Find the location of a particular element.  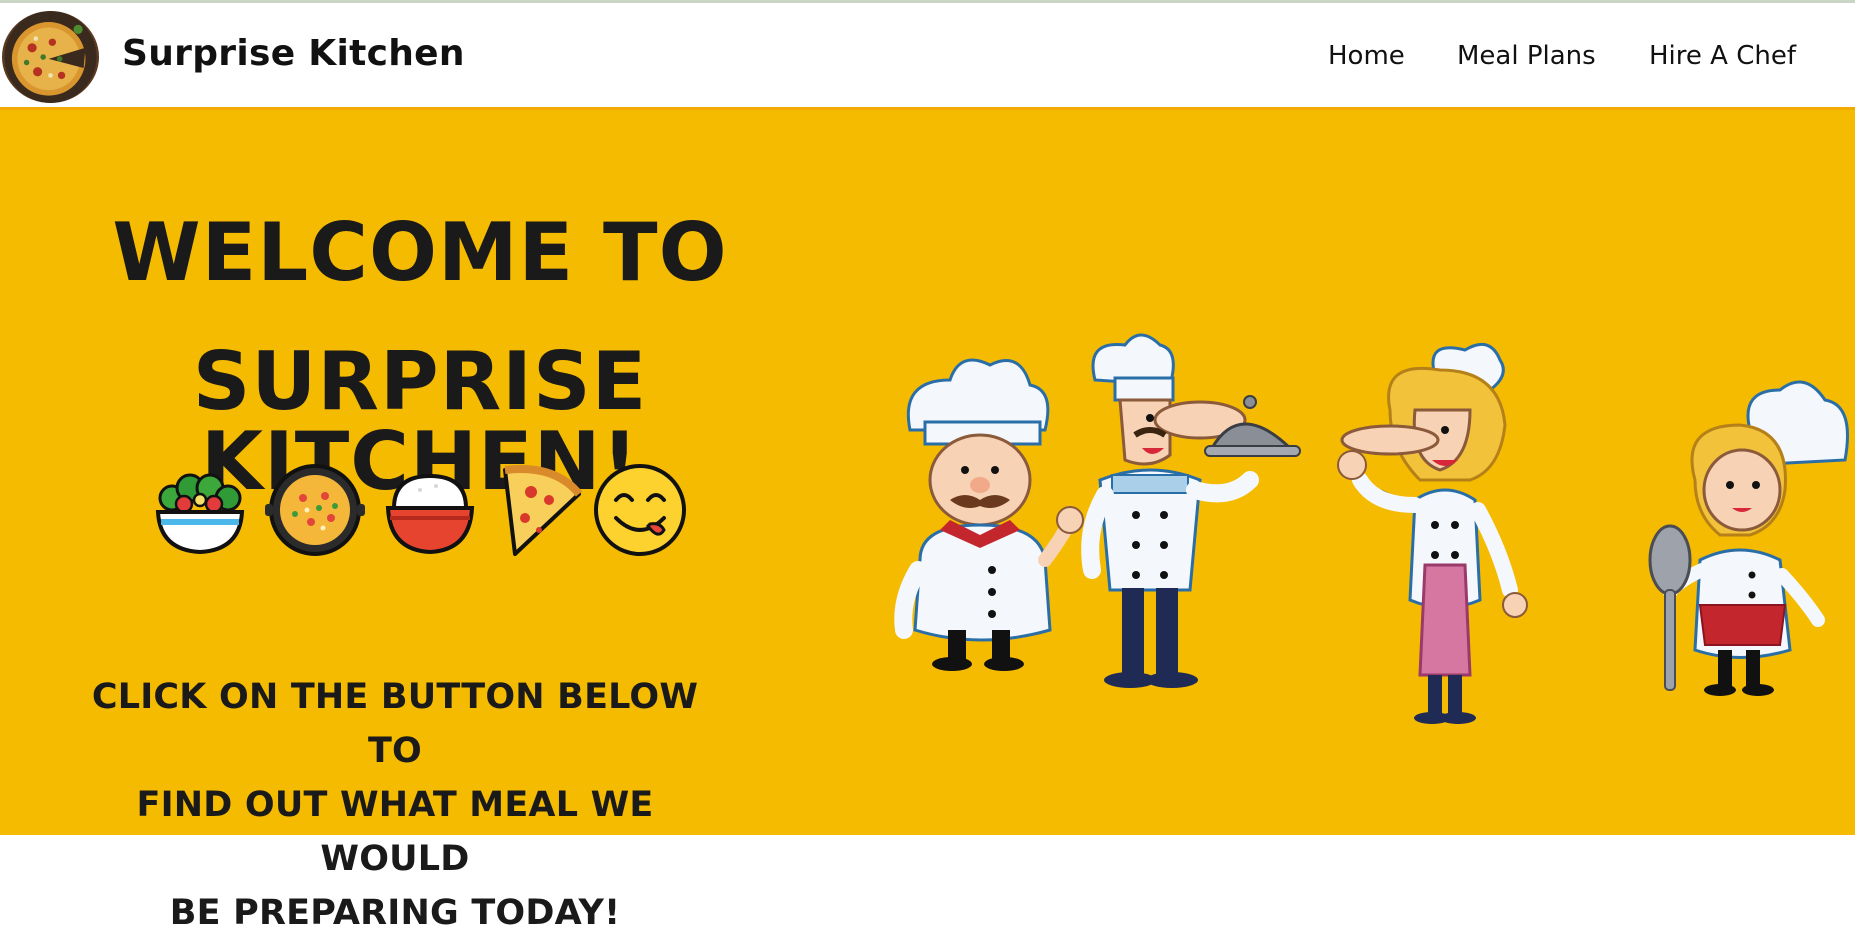

chef-tall-cloche-icon is located at coordinates (1191, 510).